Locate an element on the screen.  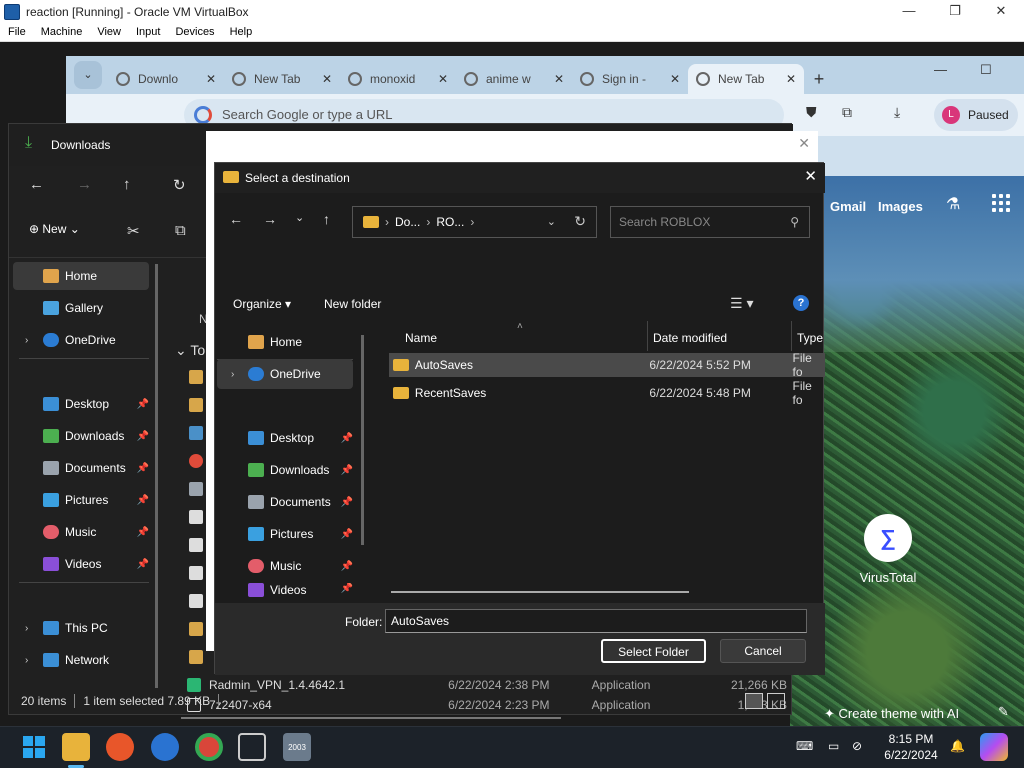
downloads-icon: ⤓ is located at coordinates (897, 112).